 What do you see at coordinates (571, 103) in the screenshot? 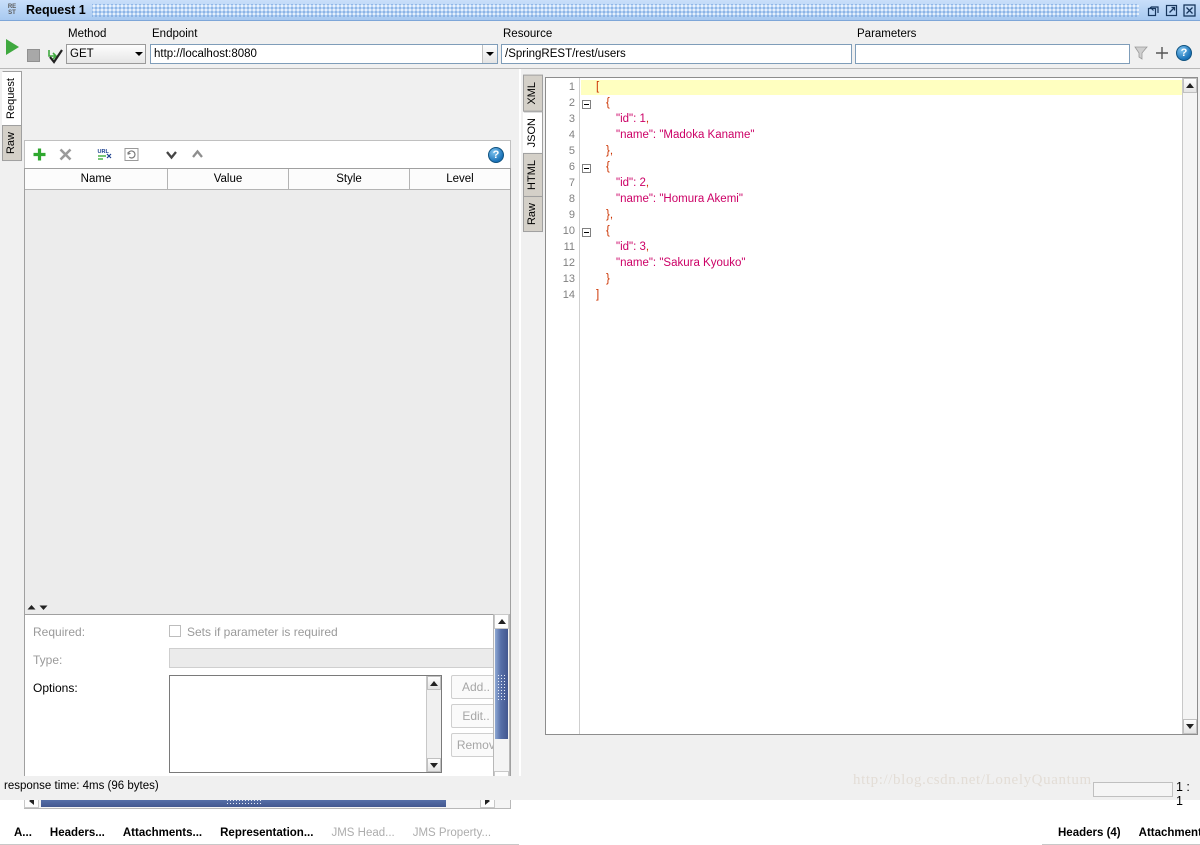
I see `line-number: 2` at bounding box center [571, 103].